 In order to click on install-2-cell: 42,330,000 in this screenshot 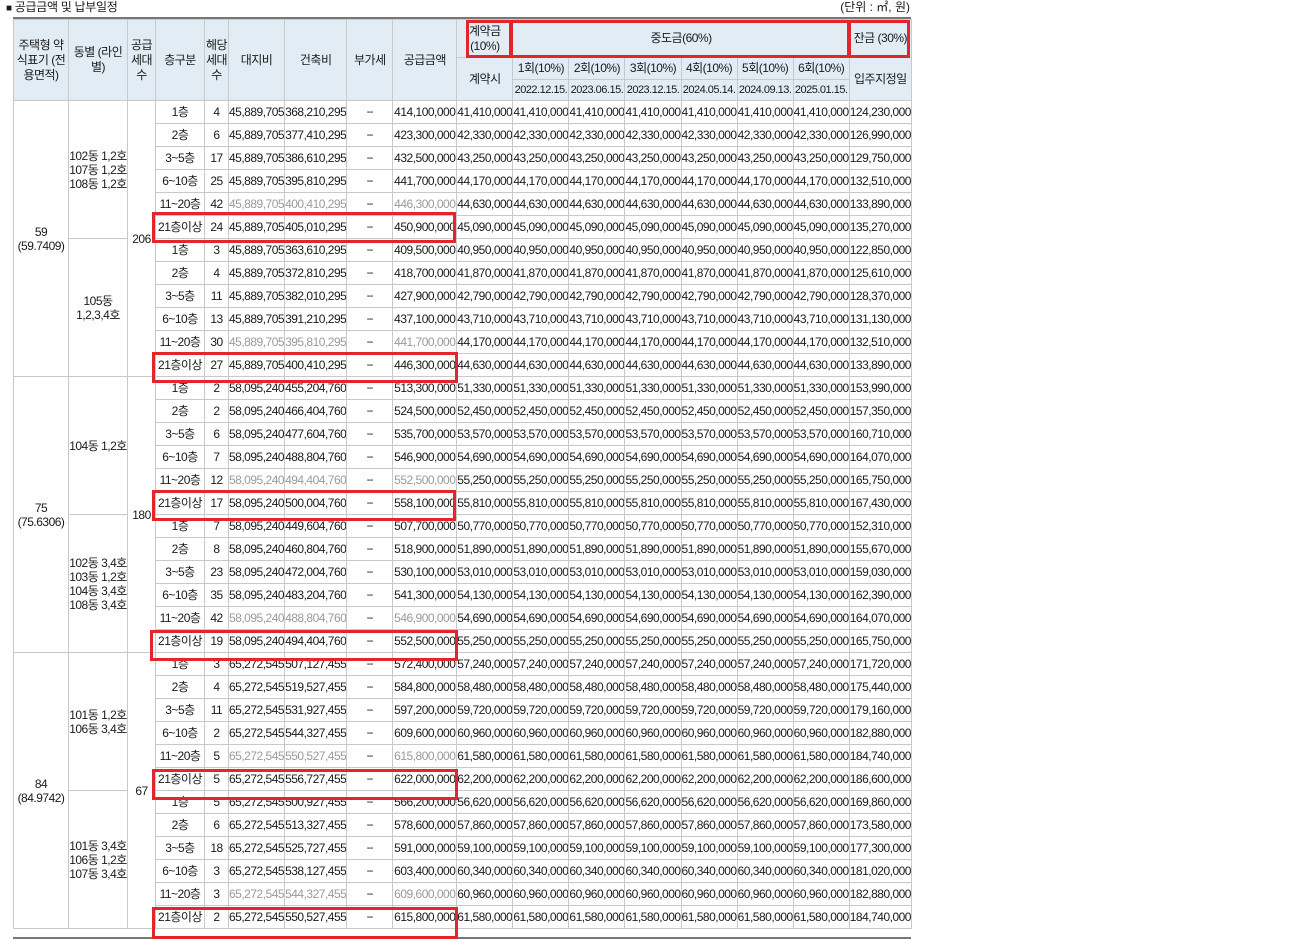, I will do `click(597, 135)`.